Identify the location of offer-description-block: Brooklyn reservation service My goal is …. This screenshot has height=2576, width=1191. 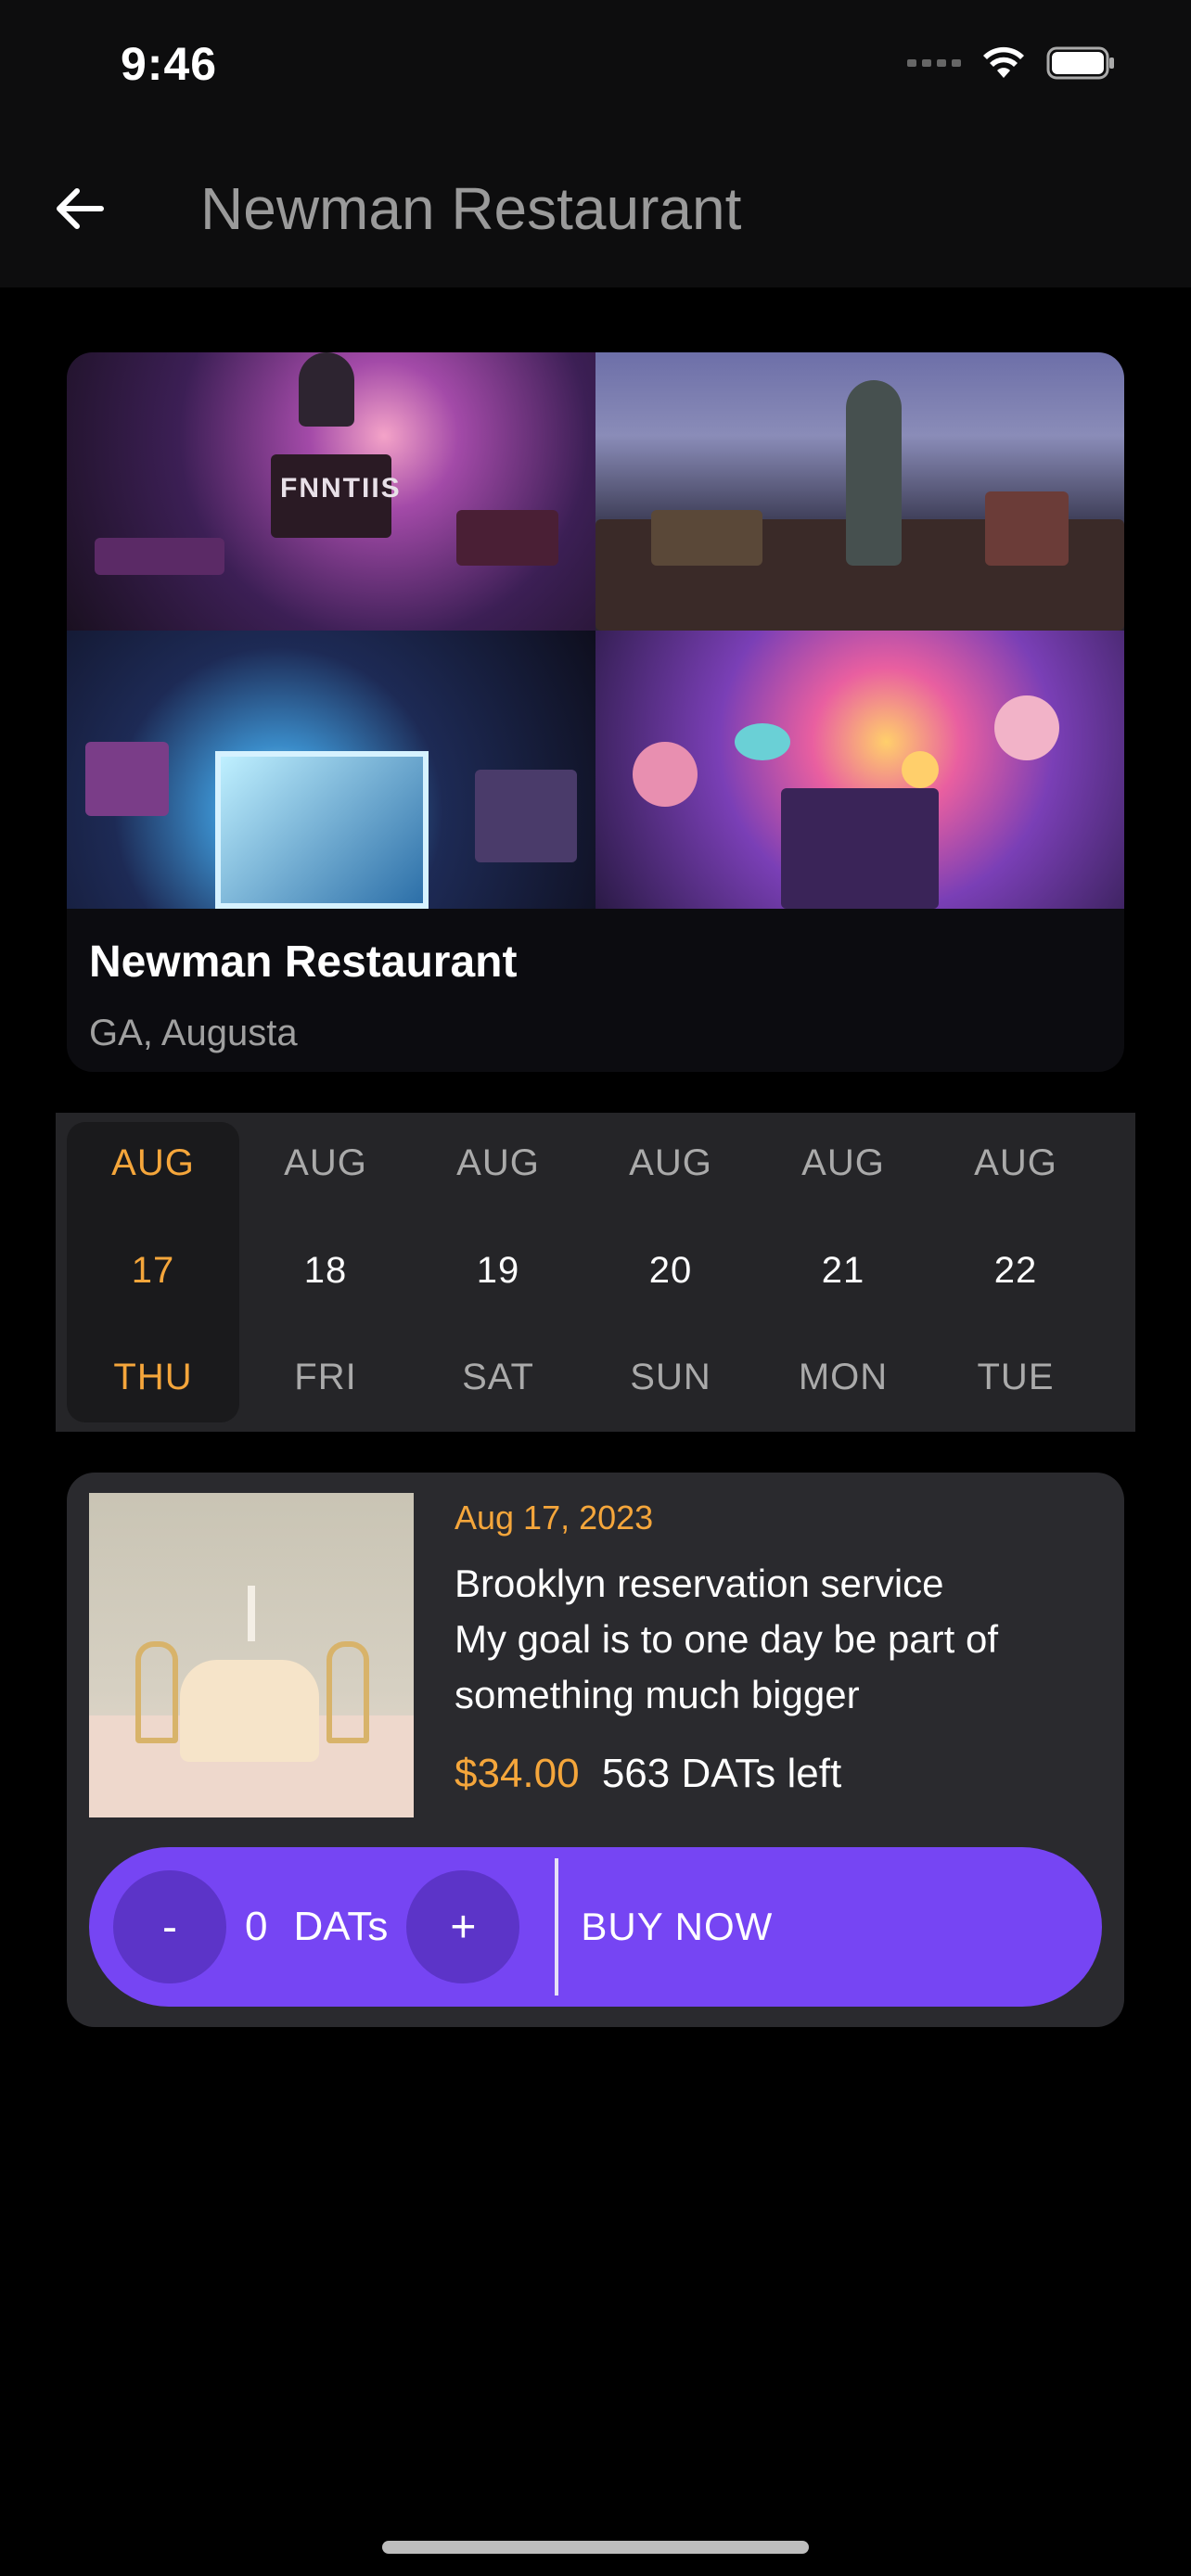
(779, 1639).